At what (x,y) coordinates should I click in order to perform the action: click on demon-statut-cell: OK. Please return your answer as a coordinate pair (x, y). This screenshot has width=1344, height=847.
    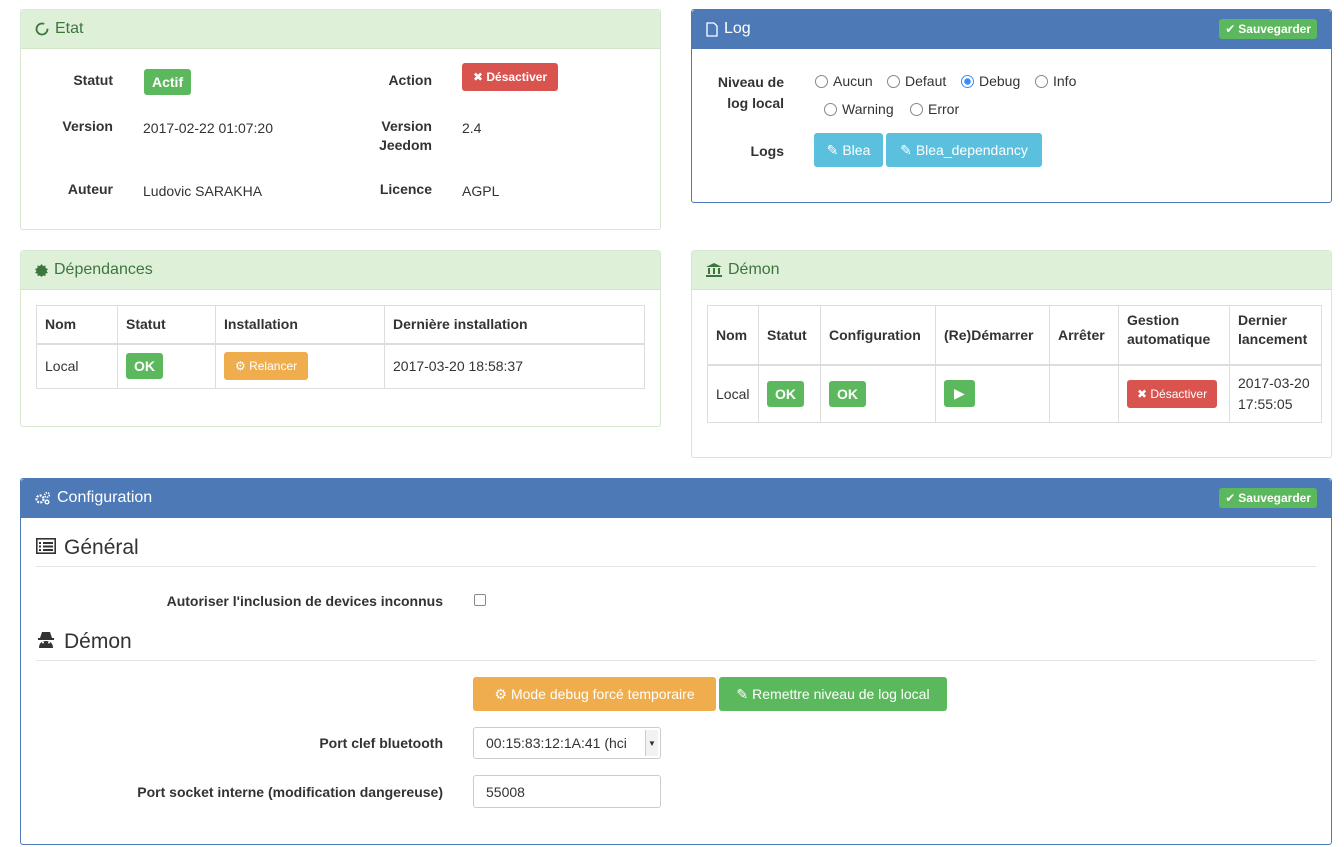
    Looking at the image, I should click on (789, 393).